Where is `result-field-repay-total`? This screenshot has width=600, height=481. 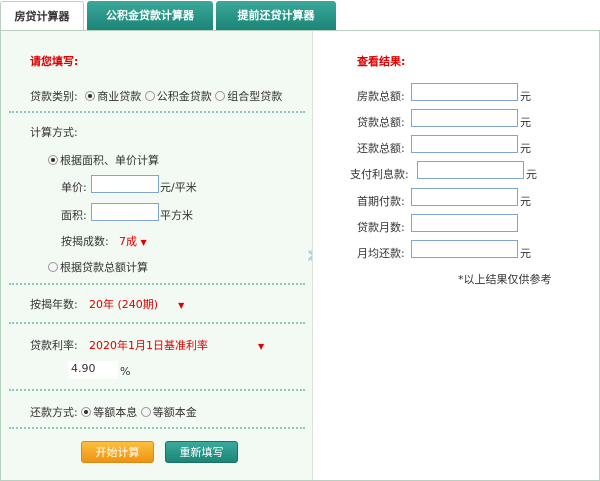 result-field-repay-total is located at coordinates (464, 144).